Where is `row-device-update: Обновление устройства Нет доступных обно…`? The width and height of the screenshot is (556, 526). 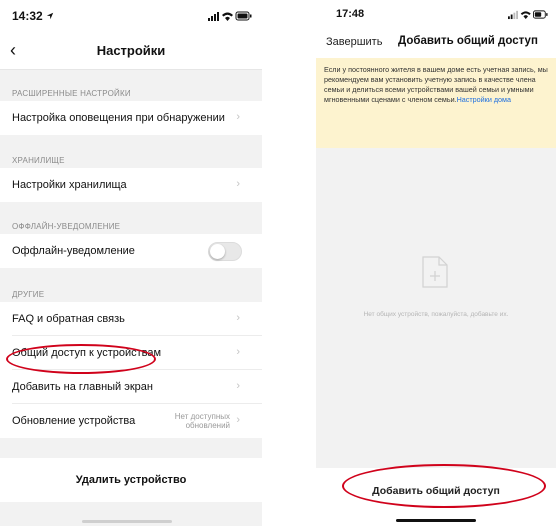 row-device-update: Обновление устройства Нет доступных обно… is located at coordinates (131, 421).